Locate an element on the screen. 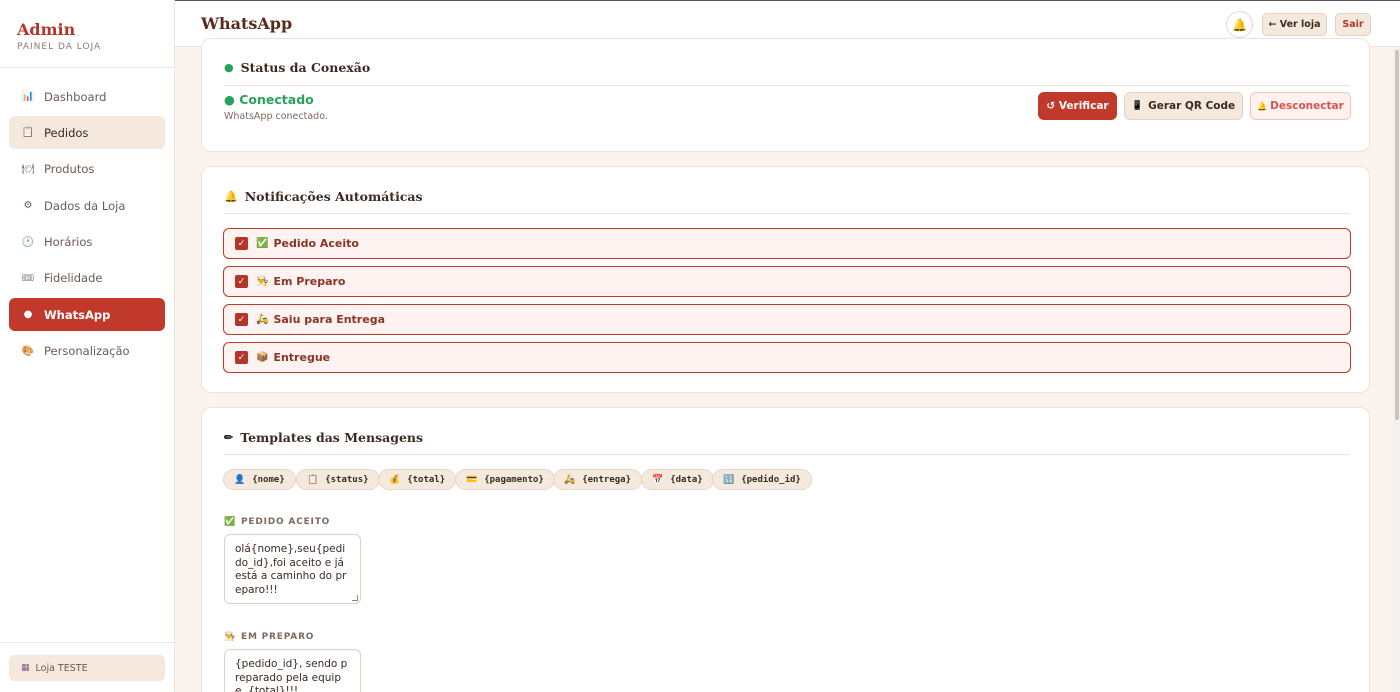 The image size is (1400, 692). variable-chip-pedido-id: 🔢 {pedido_id} is located at coordinates (762, 479).